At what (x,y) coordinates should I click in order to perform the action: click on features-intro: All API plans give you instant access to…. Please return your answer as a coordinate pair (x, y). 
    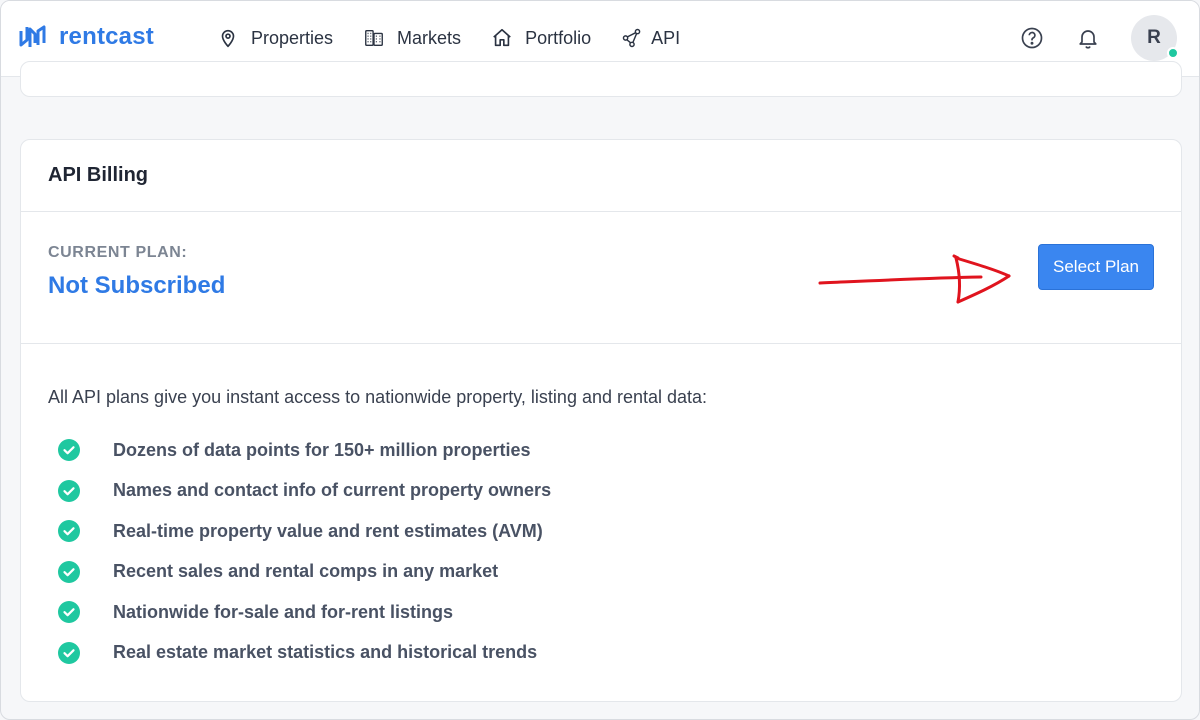
    Looking at the image, I should click on (378, 397).